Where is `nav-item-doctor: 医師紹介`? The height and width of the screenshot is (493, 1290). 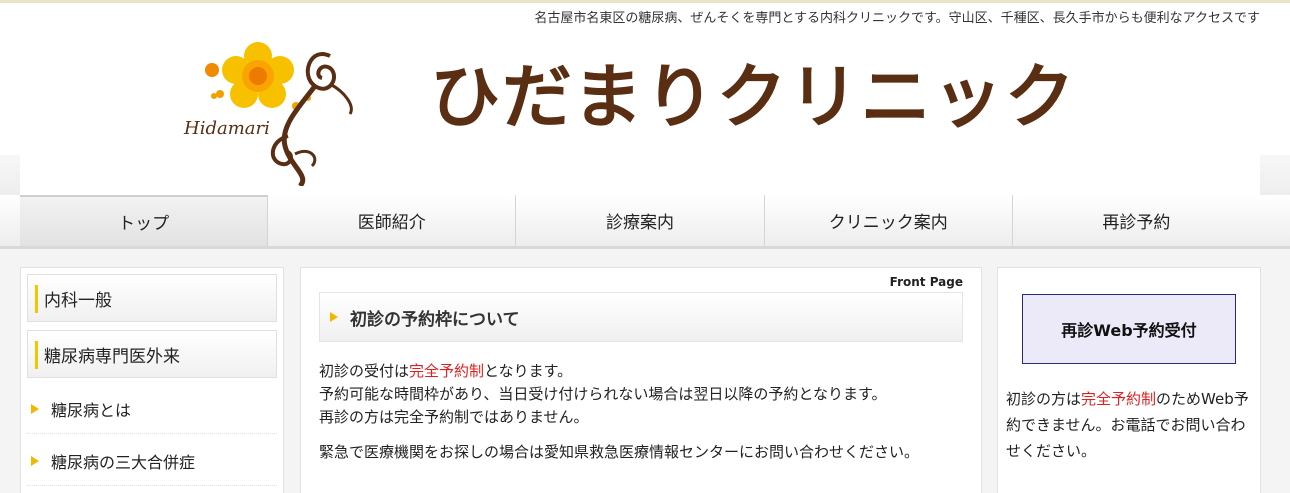 nav-item-doctor: 医師紹介 is located at coordinates (392, 220).